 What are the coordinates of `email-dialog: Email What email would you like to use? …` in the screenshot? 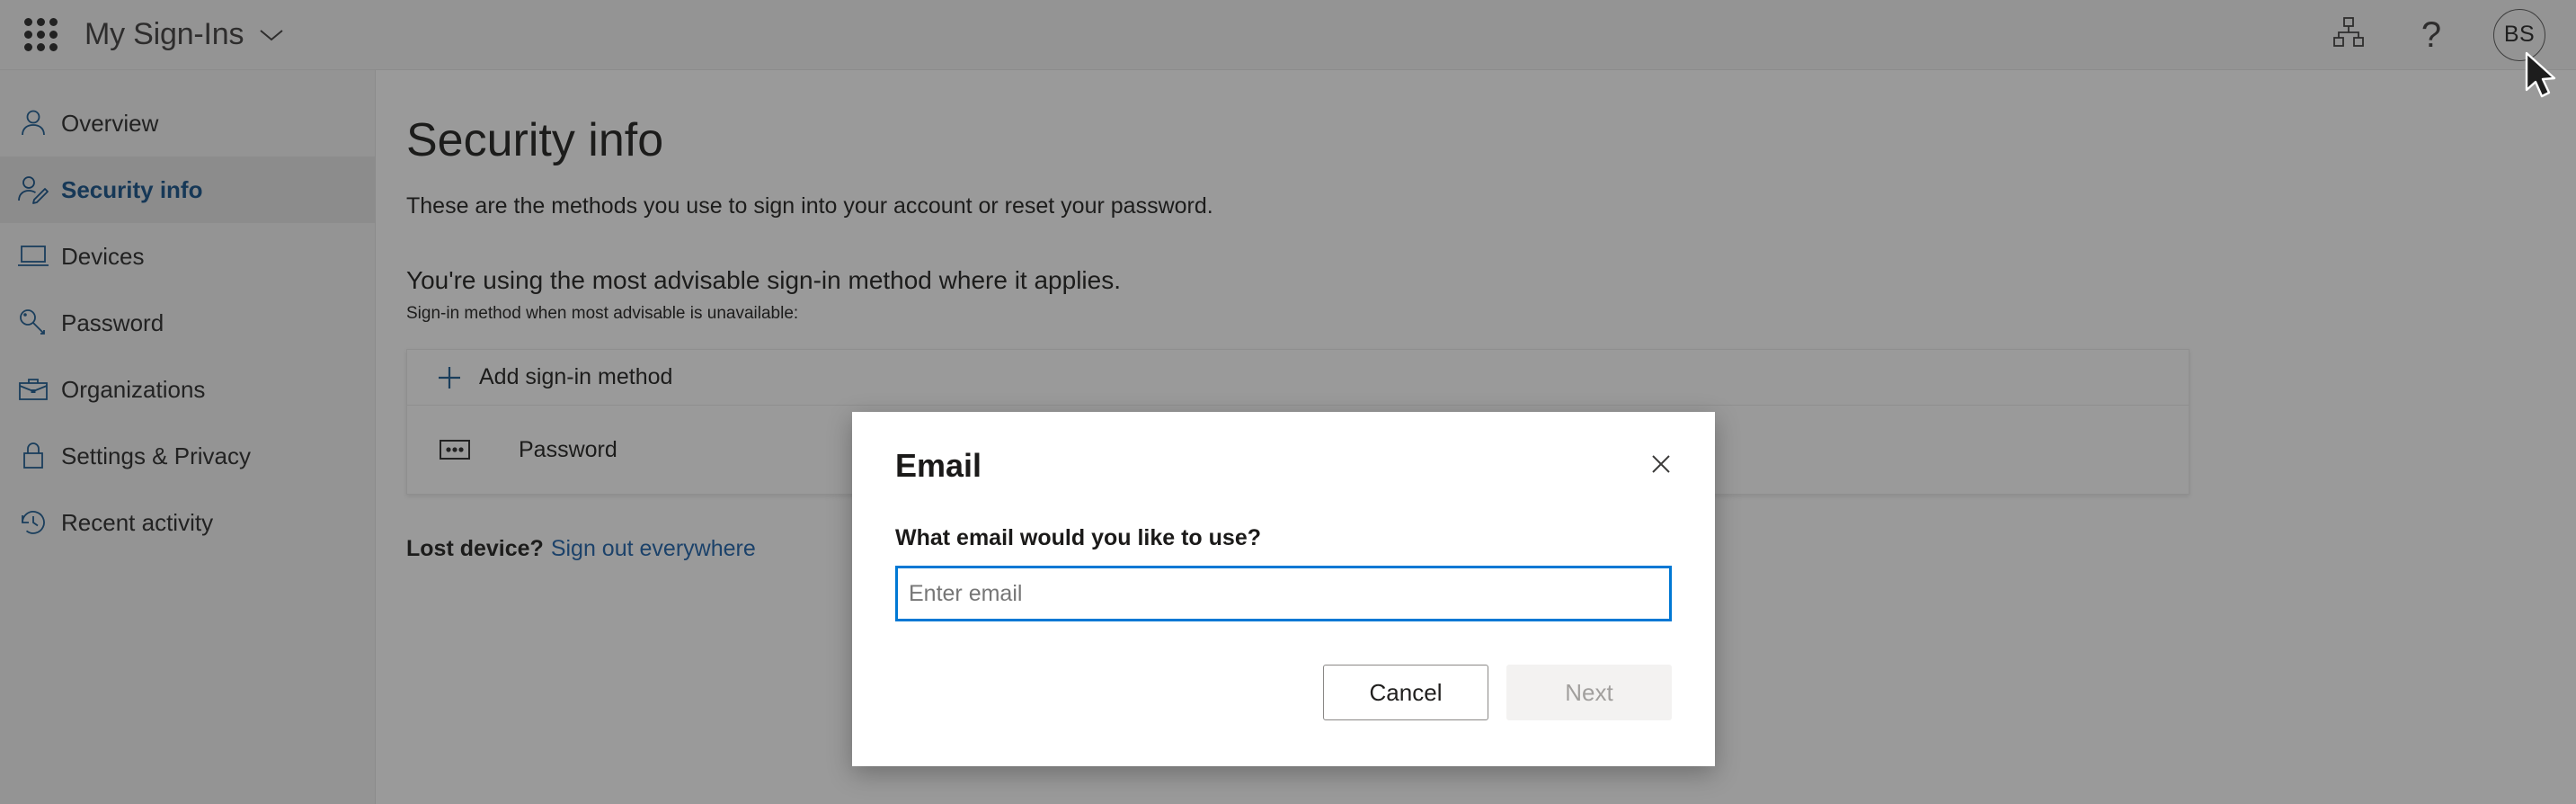 It's located at (1283, 589).